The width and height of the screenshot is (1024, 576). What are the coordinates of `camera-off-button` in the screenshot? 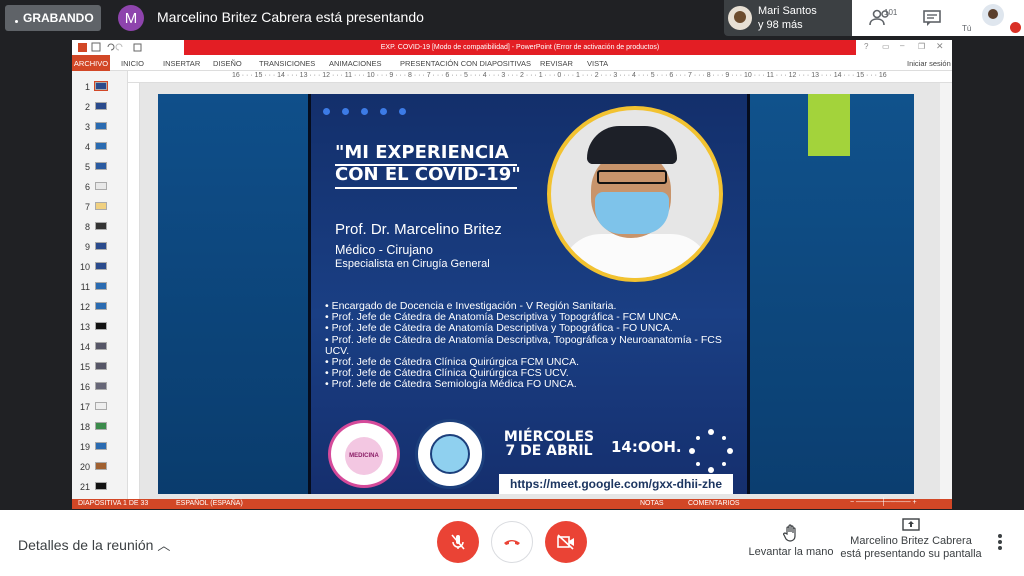 It's located at (566, 542).